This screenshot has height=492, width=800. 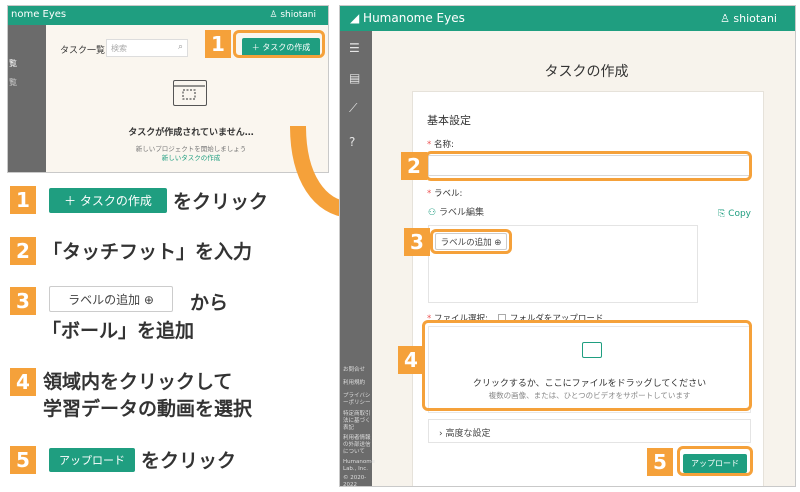 What do you see at coordinates (138, 382) in the screenshot?
I see `step4-text-a: 領域内をクリックして` at bounding box center [138, 382].